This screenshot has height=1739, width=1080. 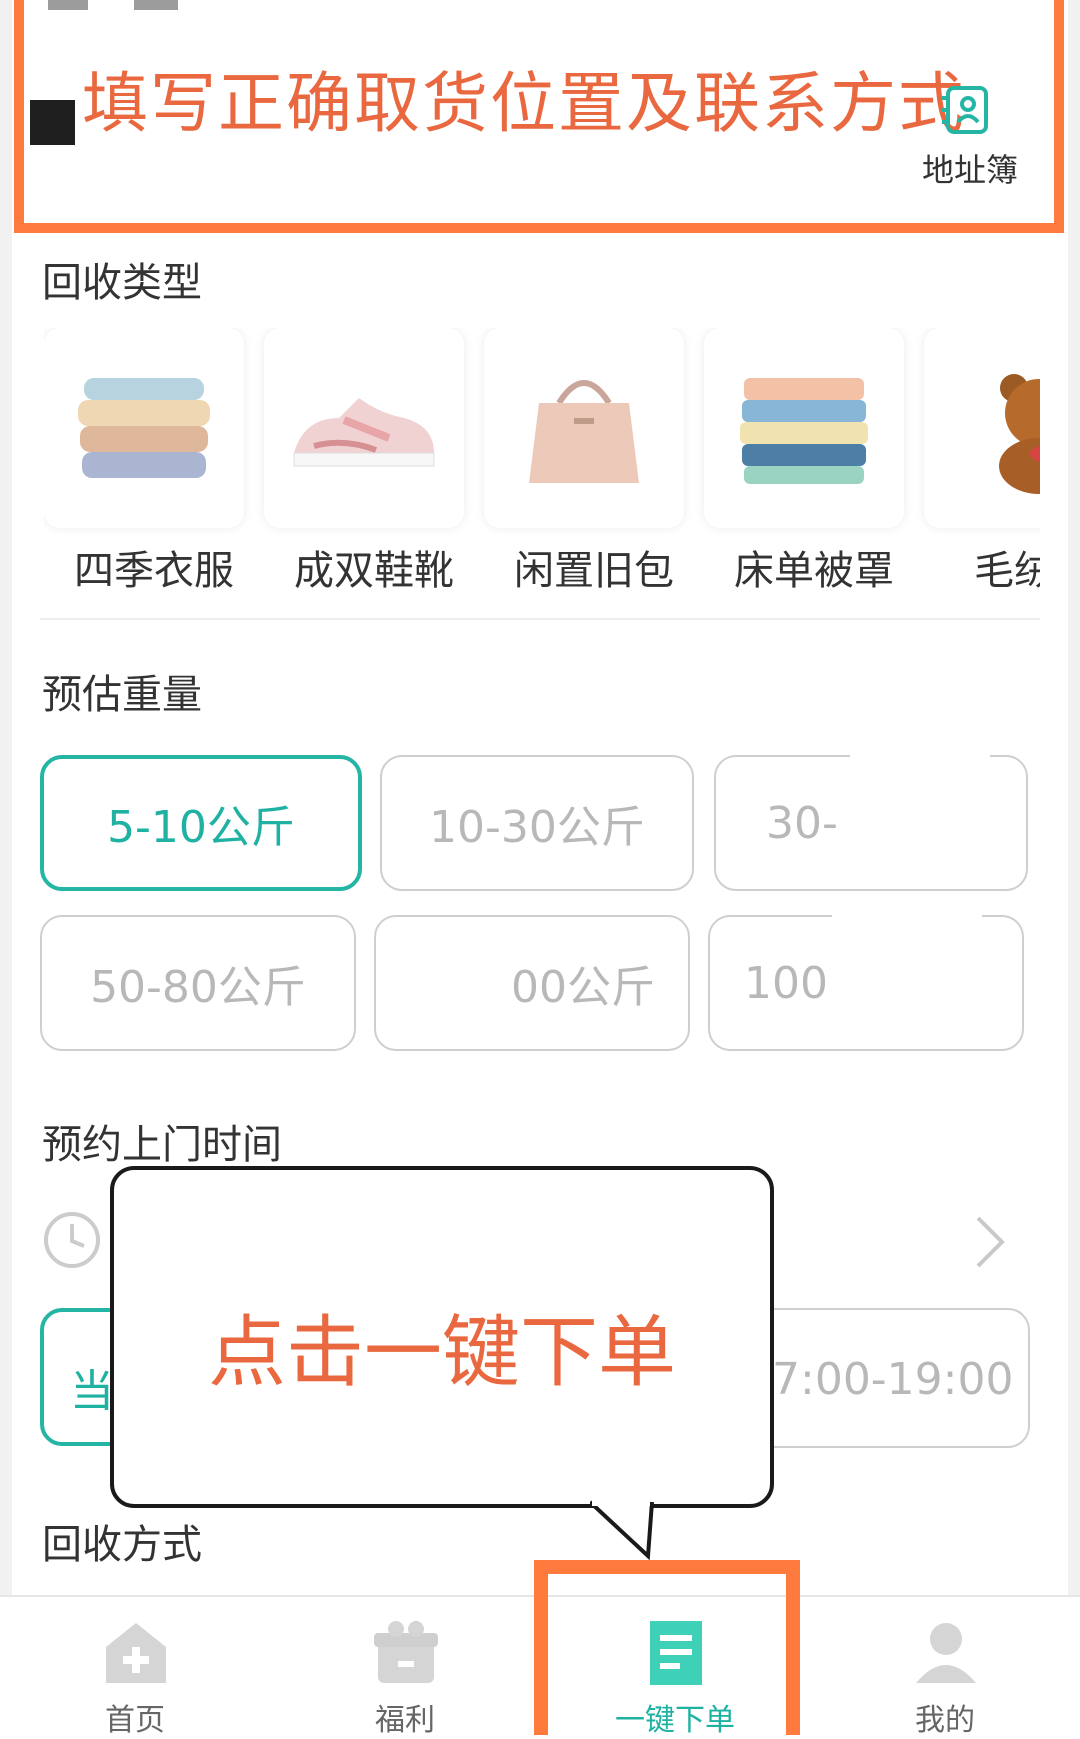 What do you see at coordinates (441, 1353) in the screenshot?
I see `callout-text: 点击一键下单` at bounding box center [441, 1353].